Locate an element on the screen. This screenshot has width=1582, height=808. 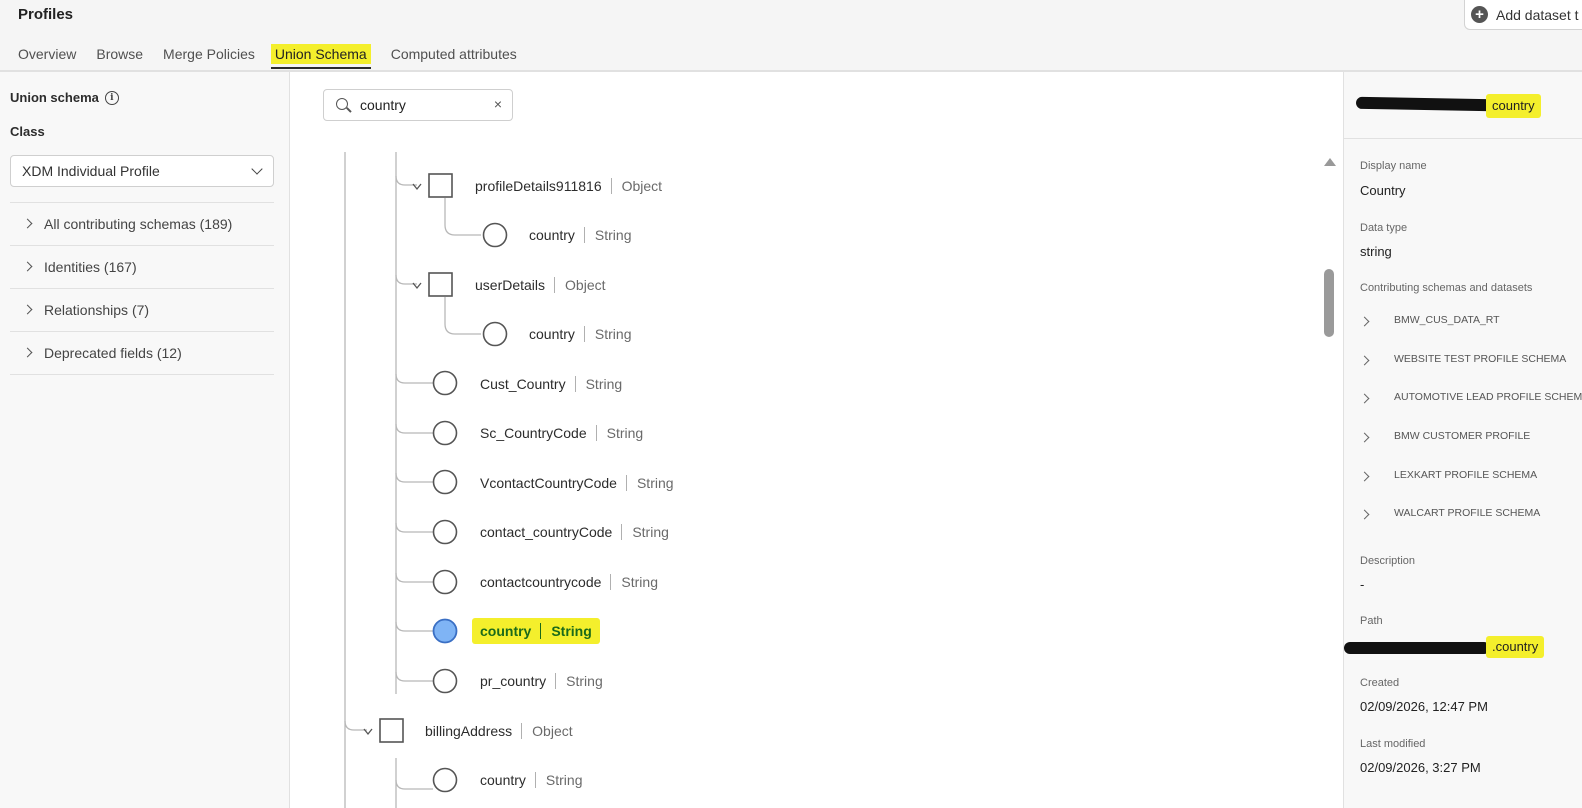
dataset-label: LEXKART PROFILE SCHEMA is located at coordinates (1466, 475).